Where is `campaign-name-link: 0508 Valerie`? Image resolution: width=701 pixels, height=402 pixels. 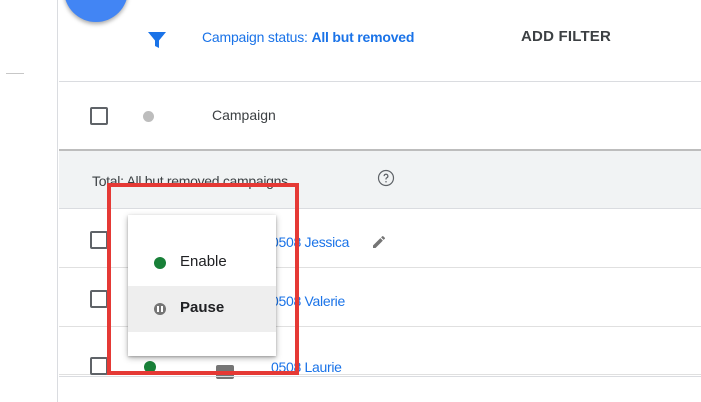 campaign-name-link: 0508 Valerie is located at coordinates (308, 301).